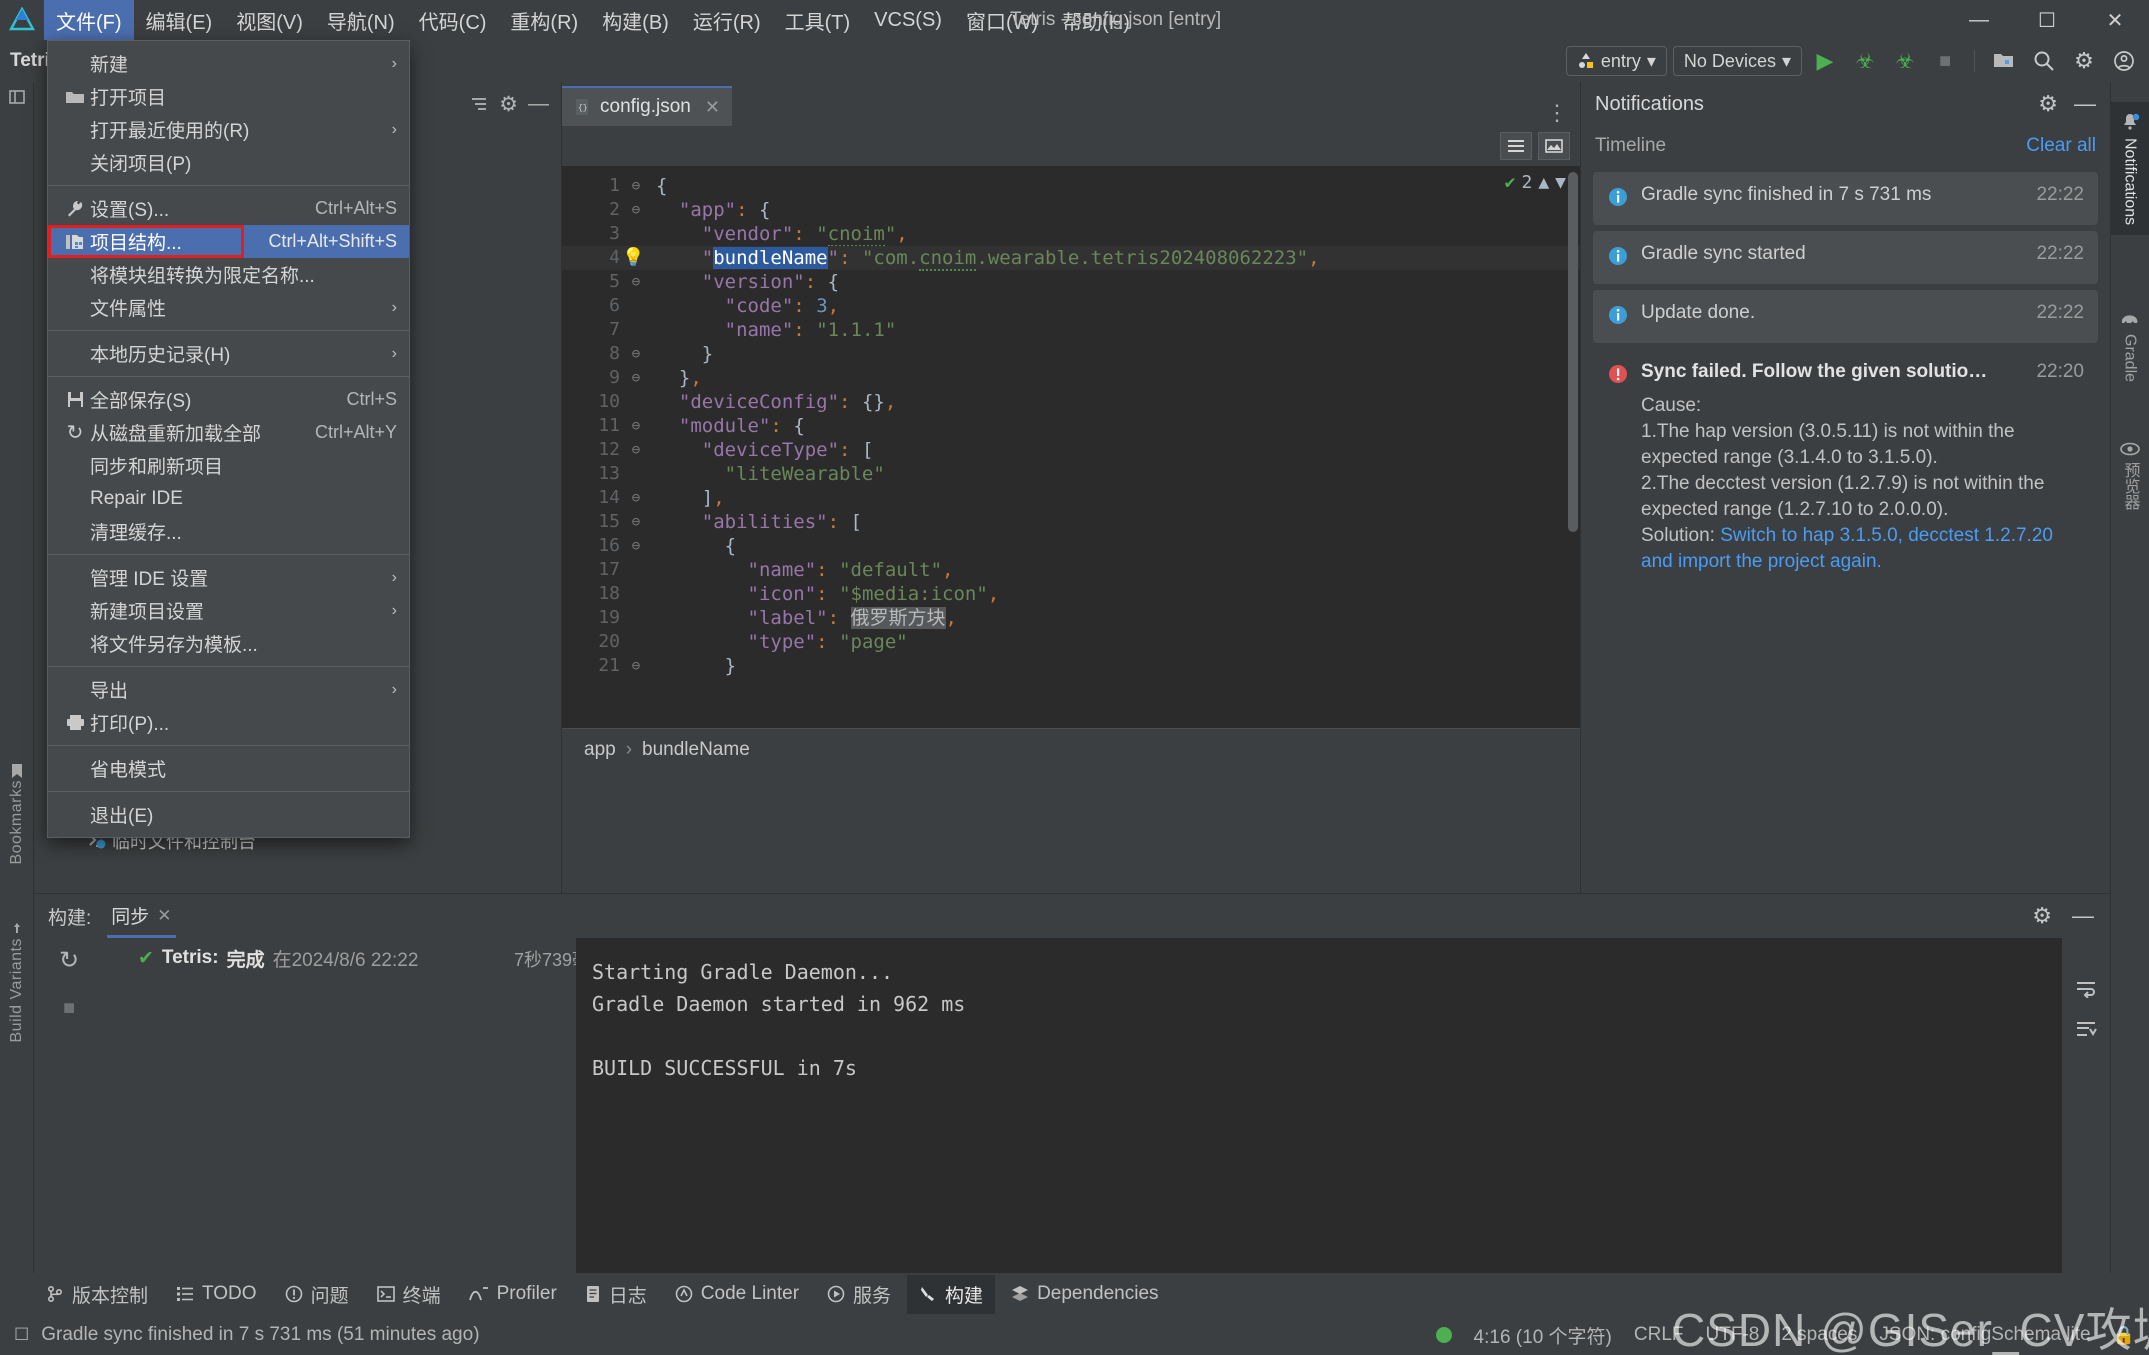  I want to click on build-result-tree: ✔ Tetris: 完成 在2024/8/6 22:22, so click(324, 1106).